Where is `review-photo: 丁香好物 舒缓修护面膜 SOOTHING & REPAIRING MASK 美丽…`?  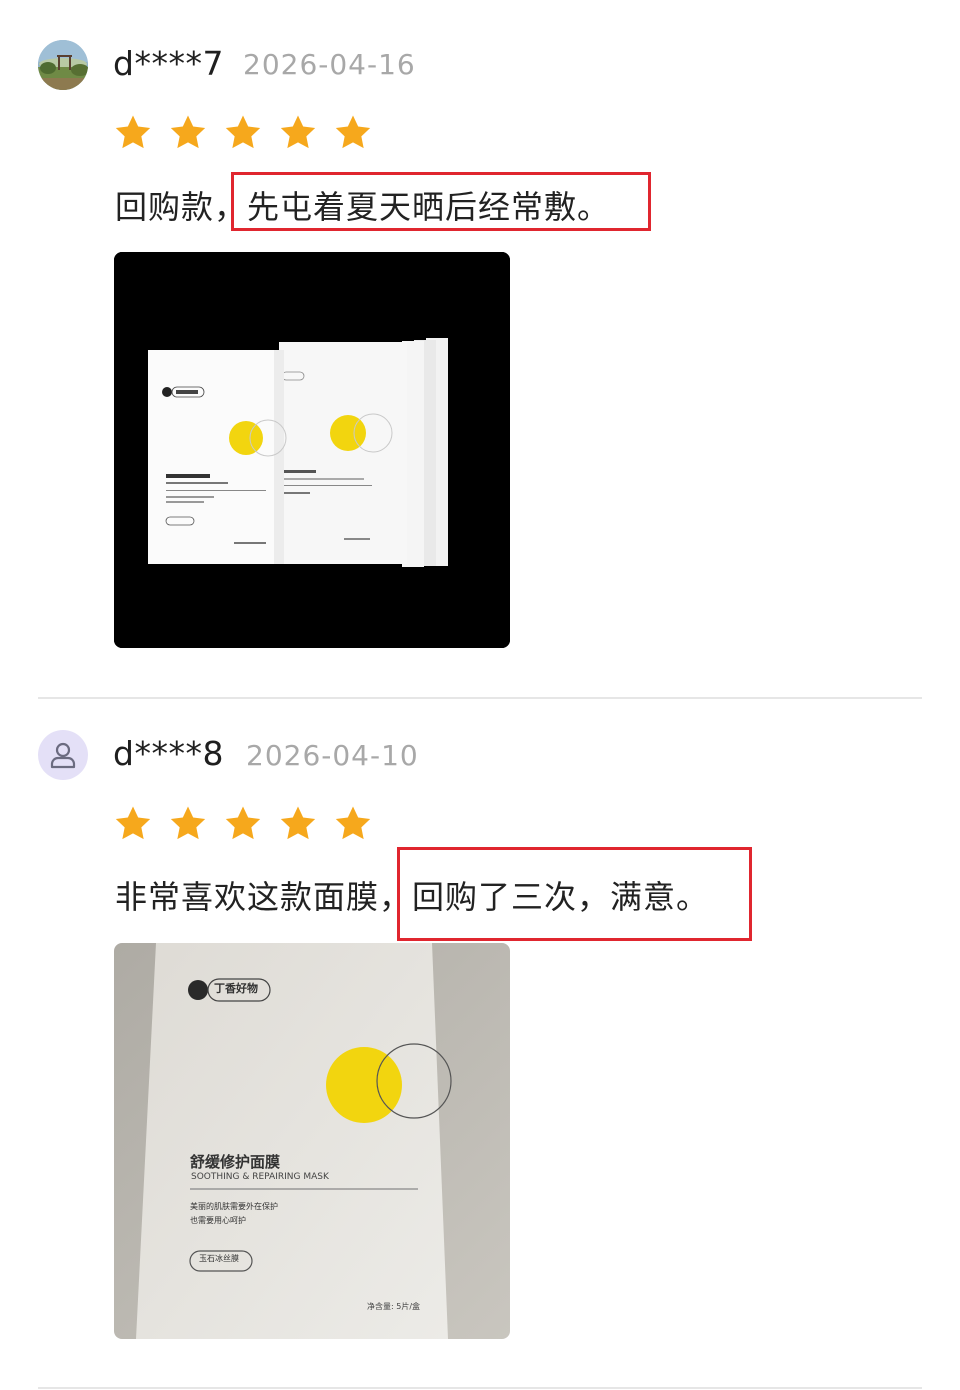
review-photo: 丁香好物 舒缓修护面膜 SOOTHING & REPAIRING MASK 美丽… is located at coordinates (312, 1141).